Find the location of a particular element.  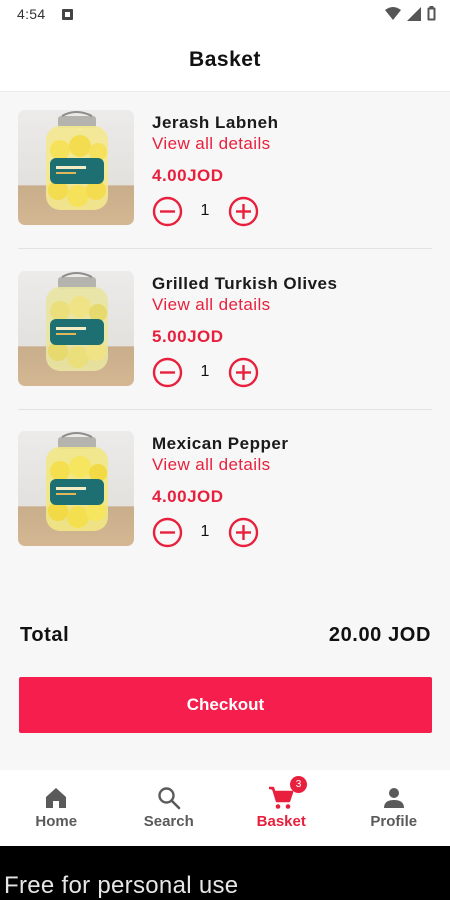

notification-icon is located at coordinates (67, 14).